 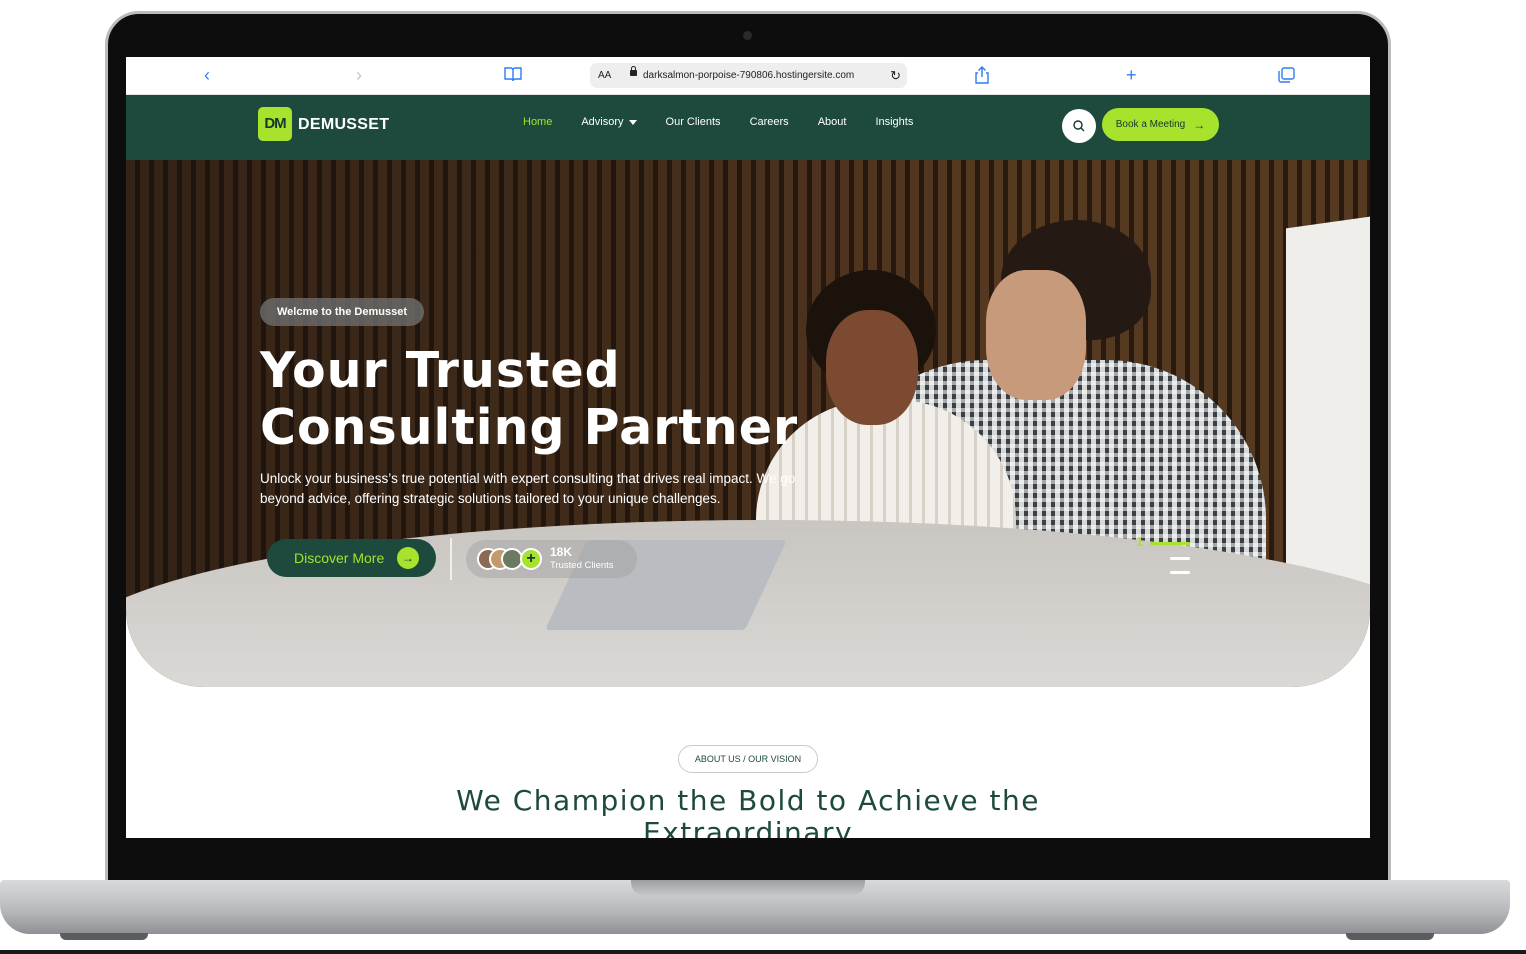 I want to click on tabs-icon, so click(x=1286, y=77).